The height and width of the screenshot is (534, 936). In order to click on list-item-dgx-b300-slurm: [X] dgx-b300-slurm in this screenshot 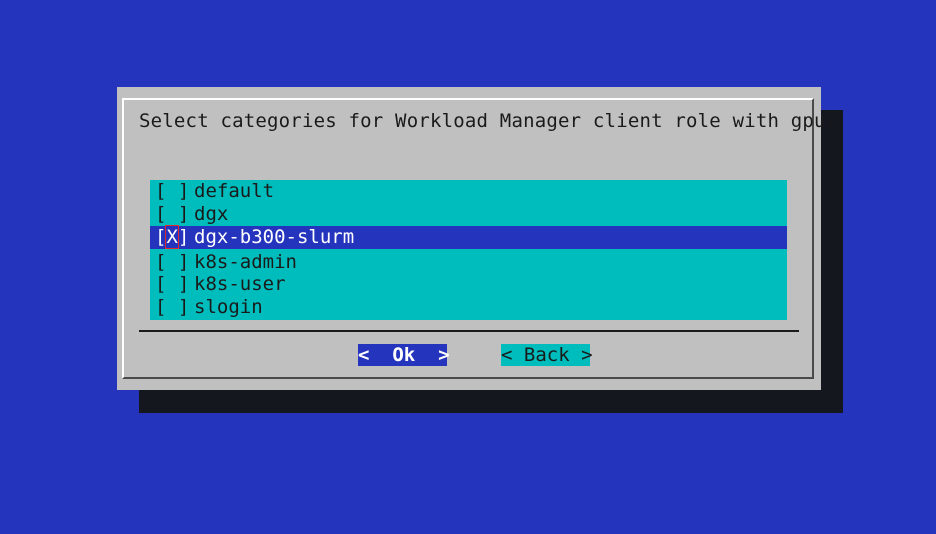, I will do `click(468, 237)`.